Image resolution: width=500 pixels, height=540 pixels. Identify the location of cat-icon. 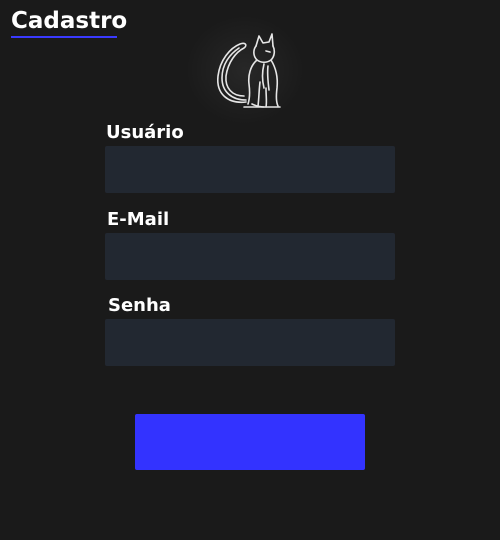
(249, 70).